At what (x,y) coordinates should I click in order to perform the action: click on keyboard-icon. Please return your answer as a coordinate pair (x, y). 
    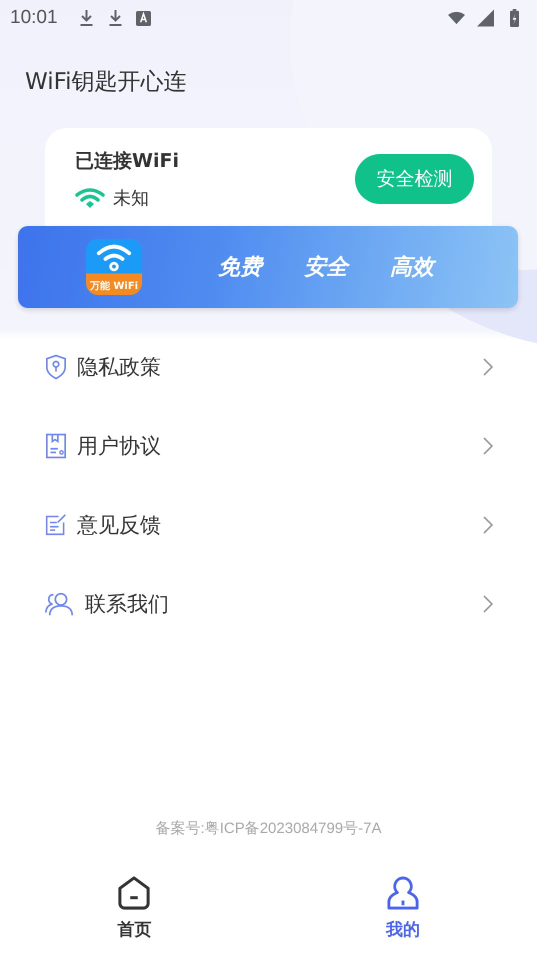
    Looking at the image, I should click on (143, 18).